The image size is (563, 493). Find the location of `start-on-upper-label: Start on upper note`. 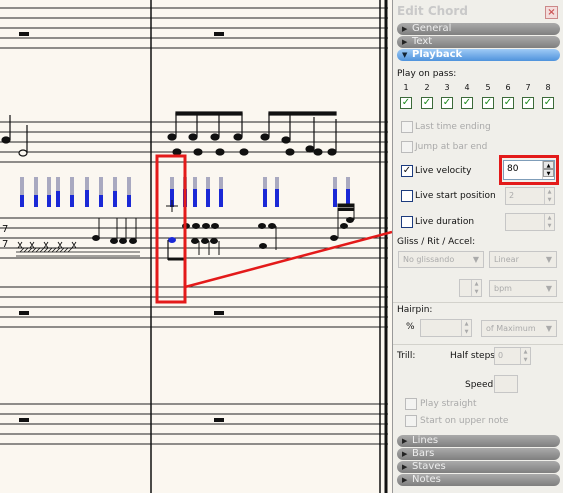

start-on-upper-label: Start on upper note is located at coordinates (464, 421).